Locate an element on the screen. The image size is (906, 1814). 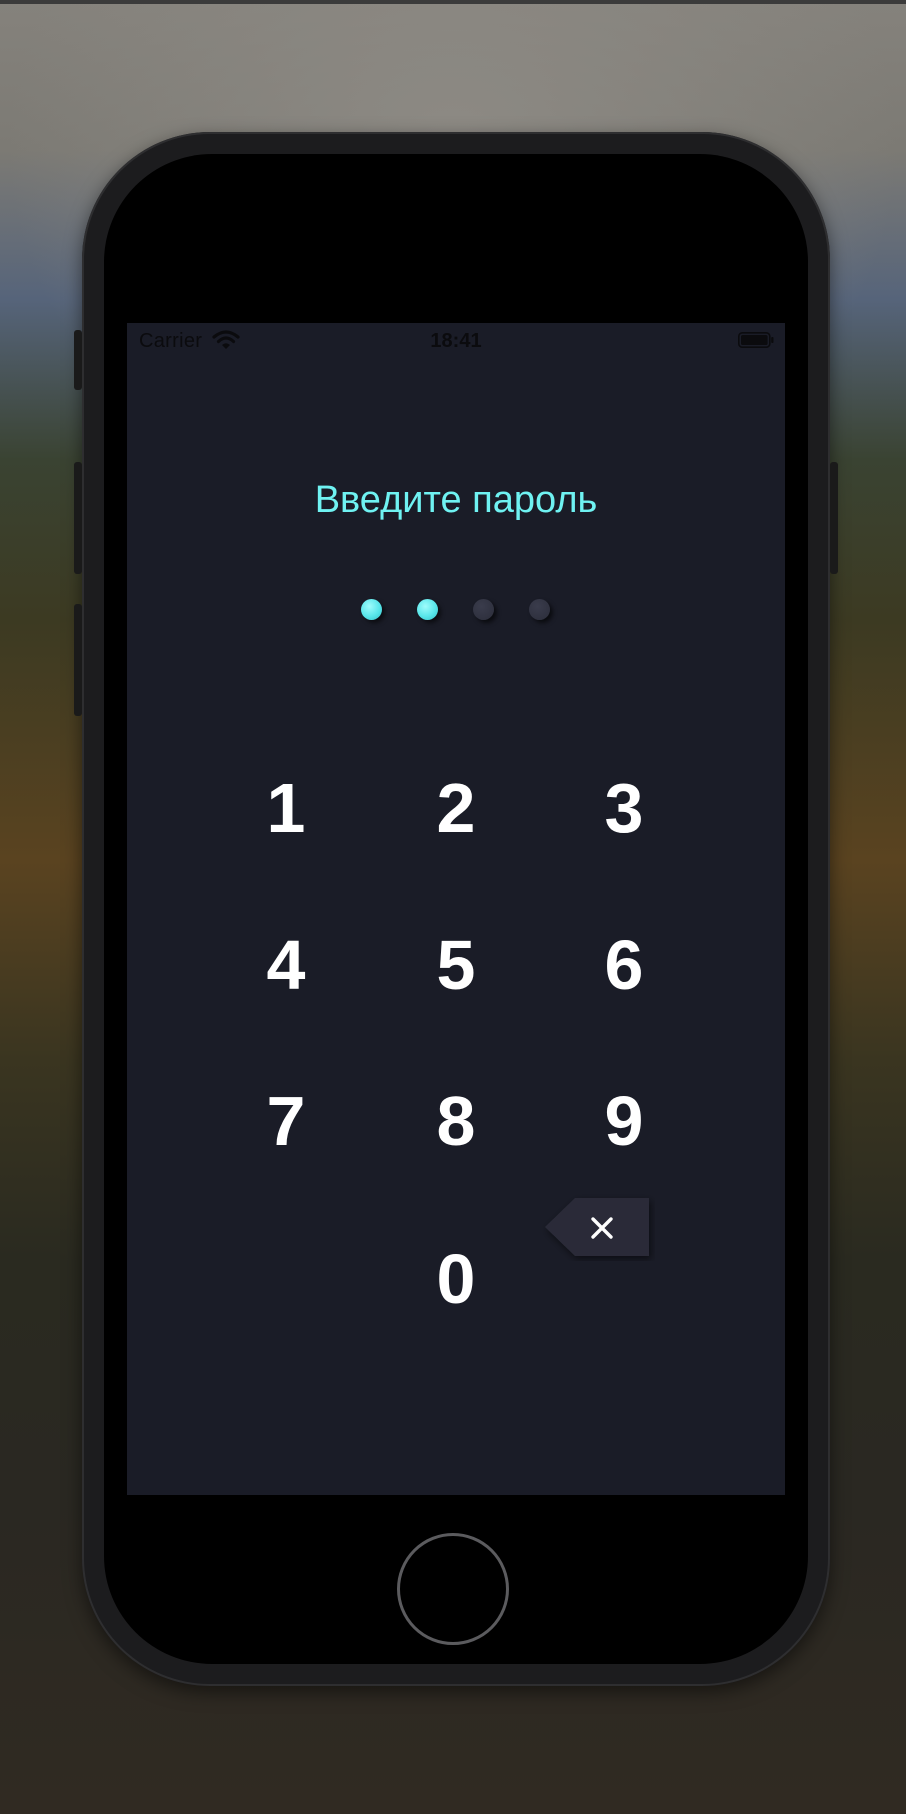
mute-switch is located at coordinates (78, 360).